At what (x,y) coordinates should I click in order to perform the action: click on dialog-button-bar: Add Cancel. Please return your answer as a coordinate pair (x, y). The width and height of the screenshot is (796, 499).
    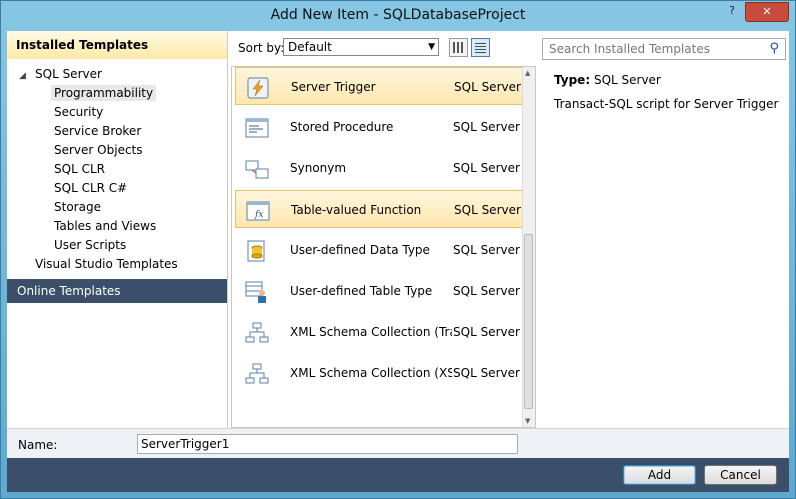
    Looking at the image, I should click on (398, 475).